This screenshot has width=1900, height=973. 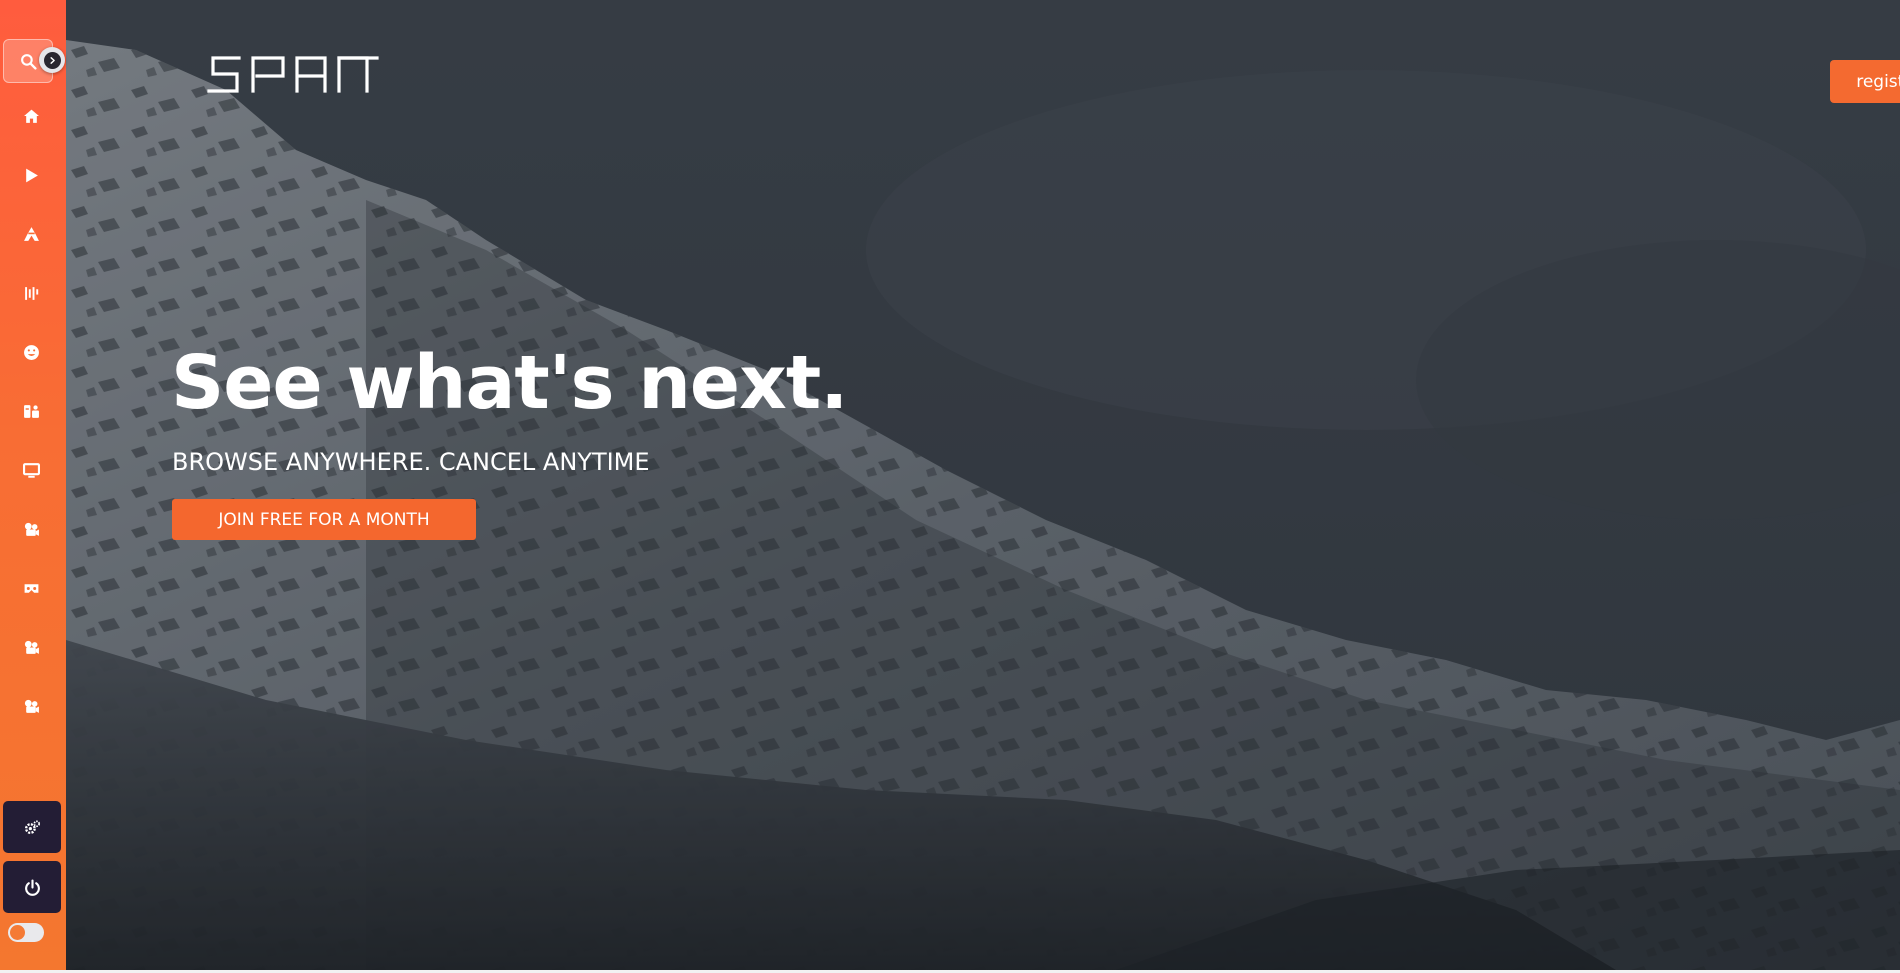 What do you see at coordinates (17, 932) in the screenshot?
I see `theme-toggle-knob` at bounding box center [17, 932].